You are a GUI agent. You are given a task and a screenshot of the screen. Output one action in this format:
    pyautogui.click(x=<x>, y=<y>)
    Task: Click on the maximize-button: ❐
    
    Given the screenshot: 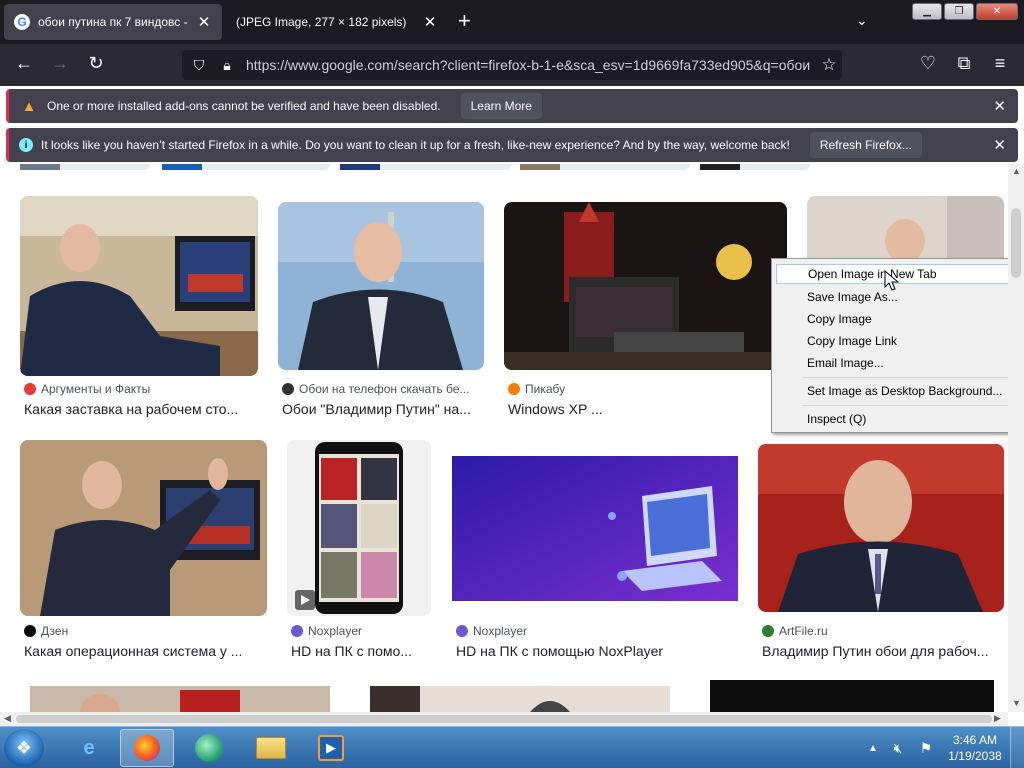 What is the action you would take?
    pyautogui.click(x=959, y=11)
    